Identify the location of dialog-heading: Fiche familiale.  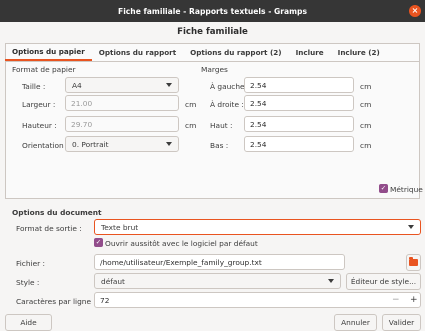
(212, 32).